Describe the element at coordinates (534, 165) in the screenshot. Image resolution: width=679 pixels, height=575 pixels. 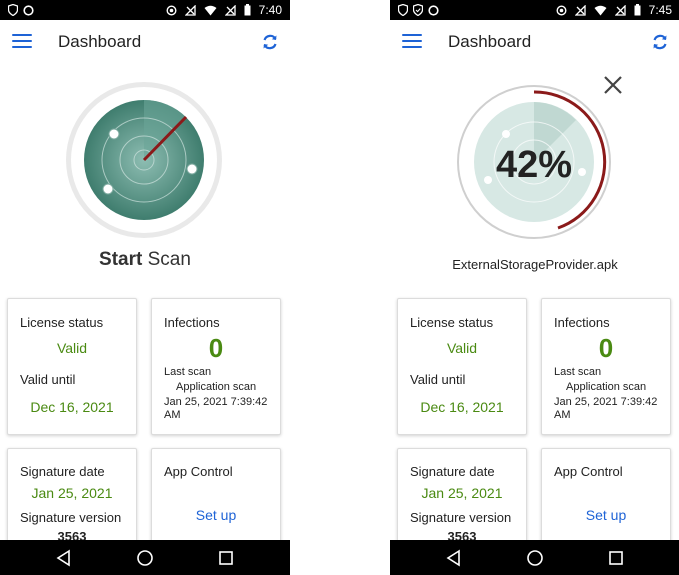
I see `scan-progress-percent: 42%` at that location.